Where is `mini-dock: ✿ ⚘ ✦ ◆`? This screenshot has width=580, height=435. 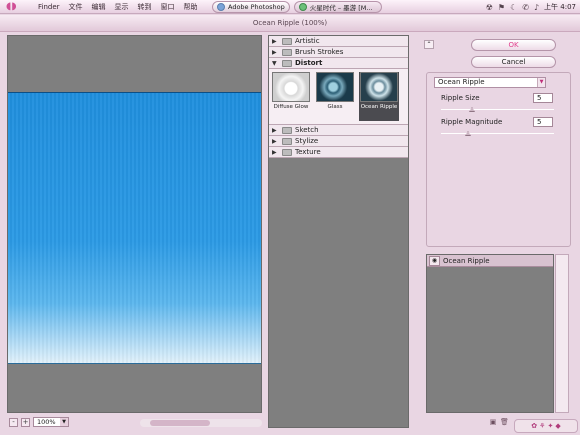
mini-dock: ✿ ⚘ ✦ ◆ is located at coordinates (546, 426).